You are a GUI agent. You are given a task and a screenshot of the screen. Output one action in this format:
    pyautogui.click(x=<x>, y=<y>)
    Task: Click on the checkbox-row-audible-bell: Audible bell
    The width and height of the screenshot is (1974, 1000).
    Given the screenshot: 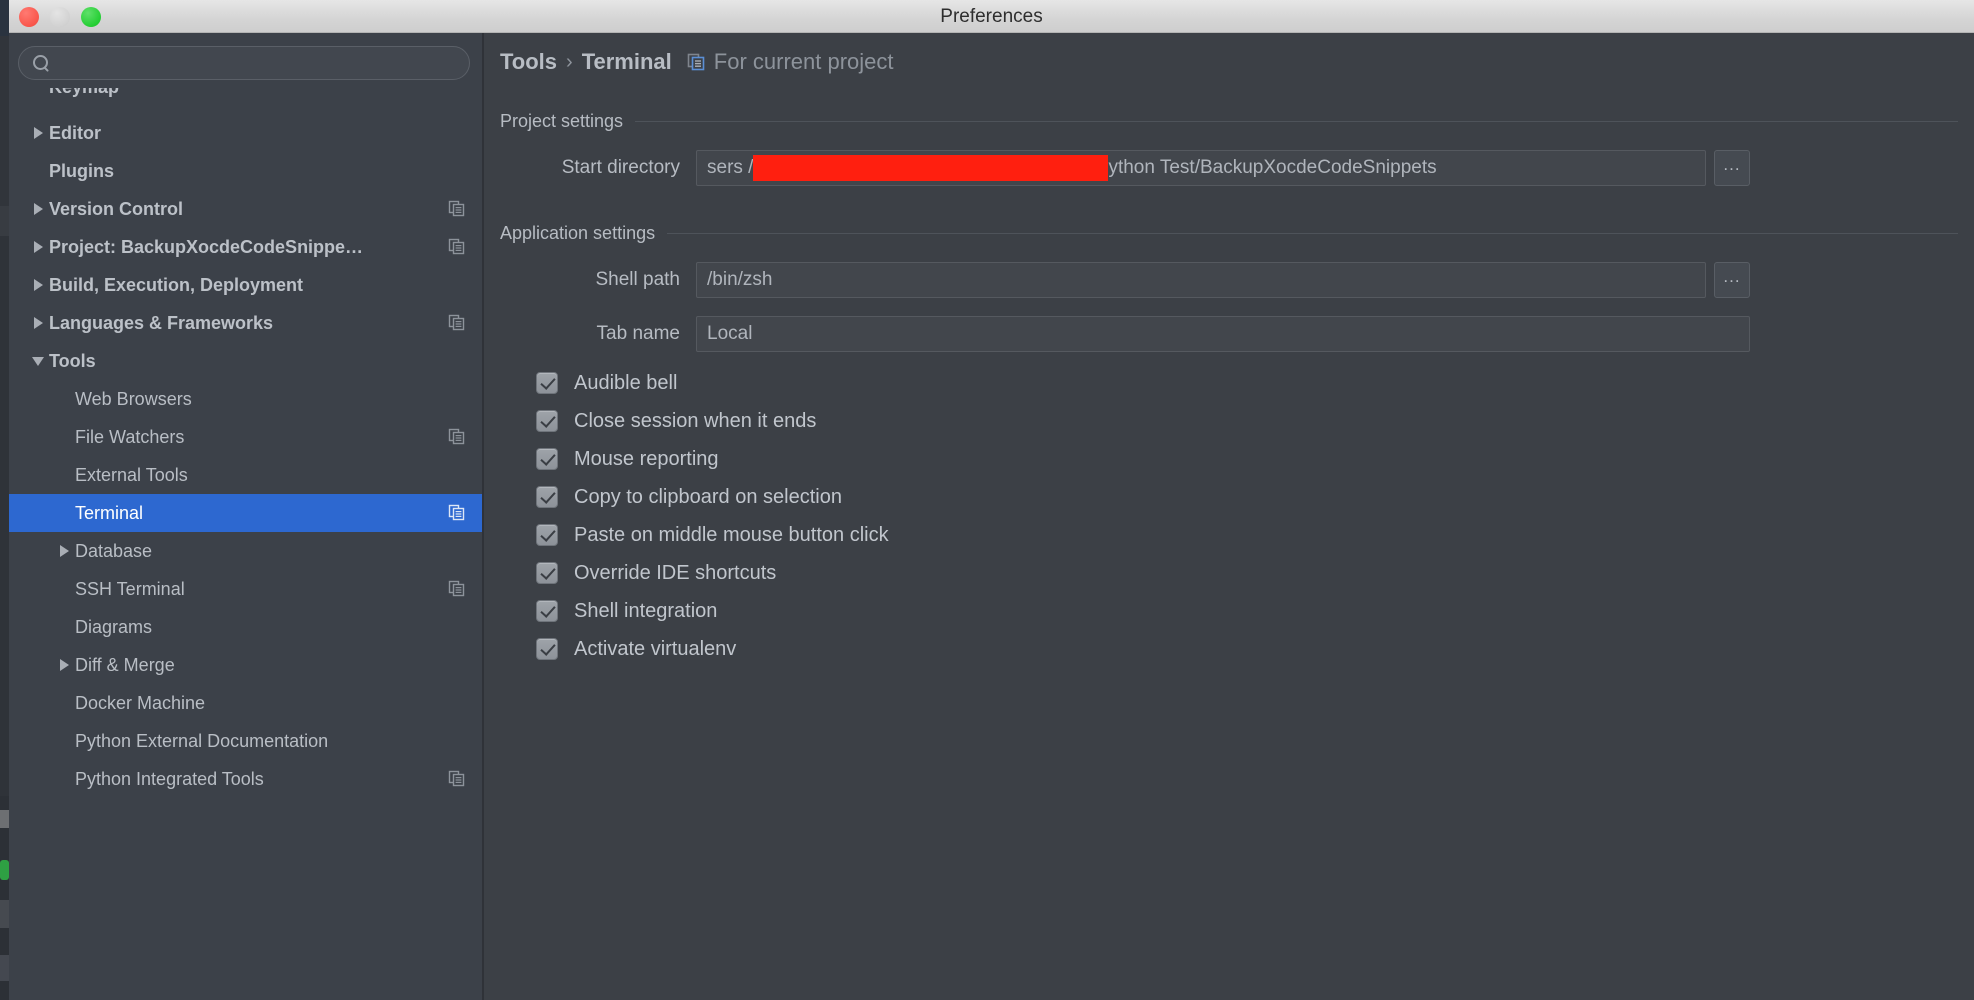 What is the action you would take?
    pyautogui.click(x=1247, y=383)
    